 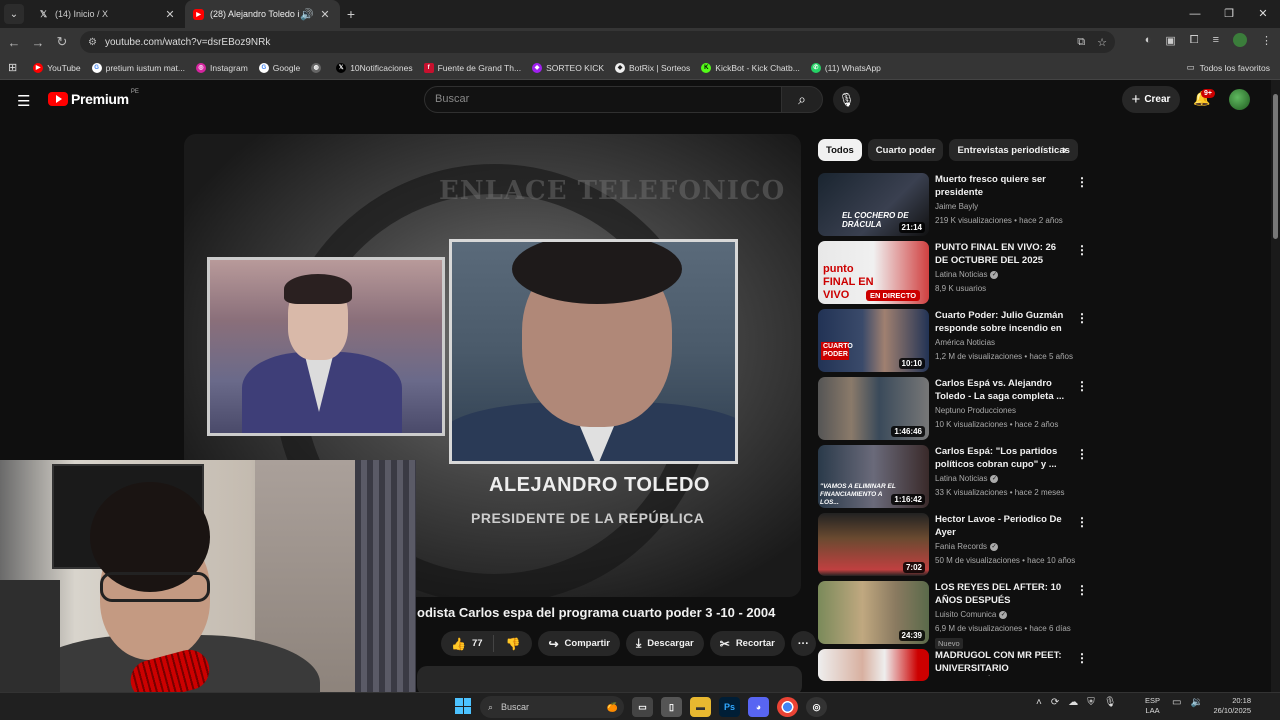 I want to click on clip-button: ✂ Recortar, so click(x=747, y=643).